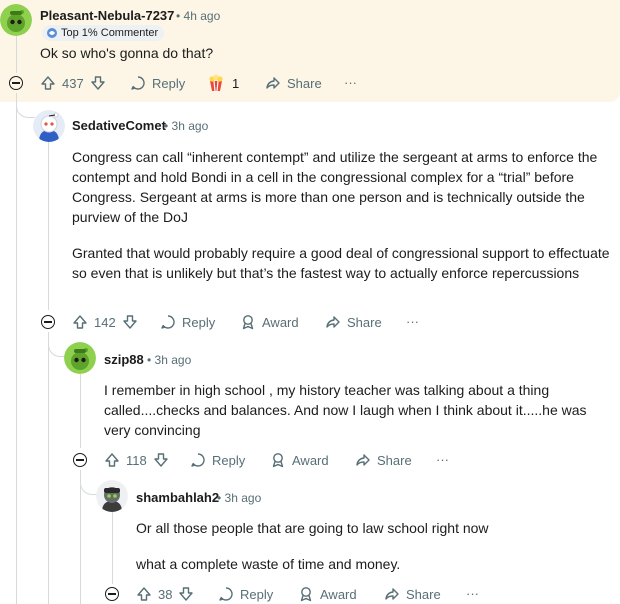  I want to click on award-count: 1, so click(236, 83).